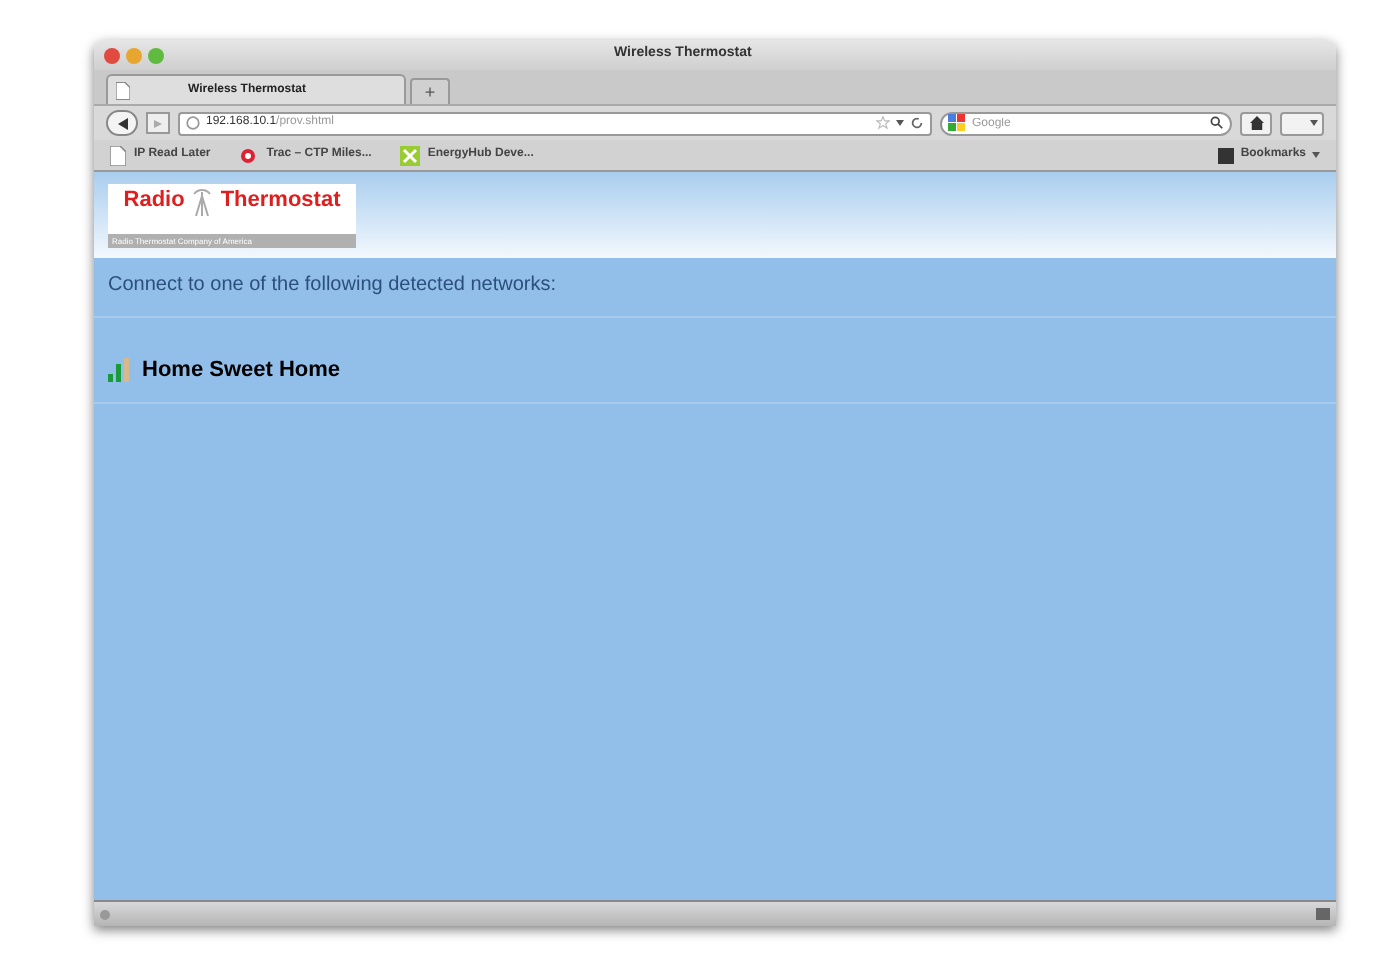  I want to click on network-item: Home Sweet Home, so click(715, 360).